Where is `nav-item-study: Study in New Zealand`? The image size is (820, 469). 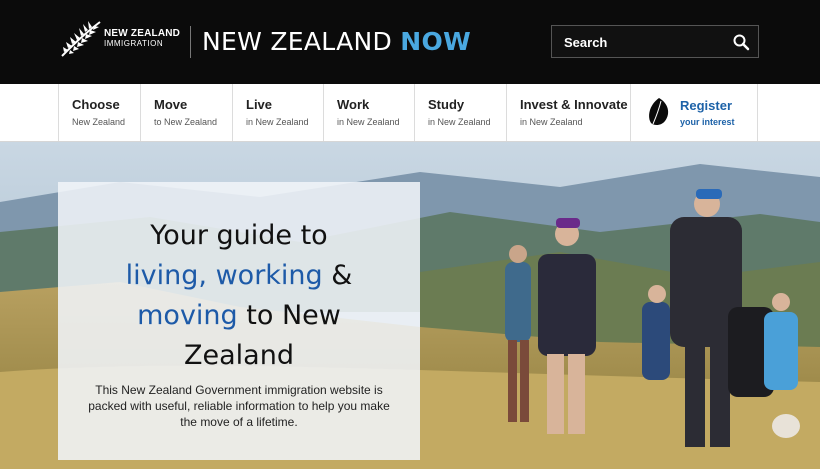
nav-item-study: Study in New Zealand is located at coordinates (460, 112).